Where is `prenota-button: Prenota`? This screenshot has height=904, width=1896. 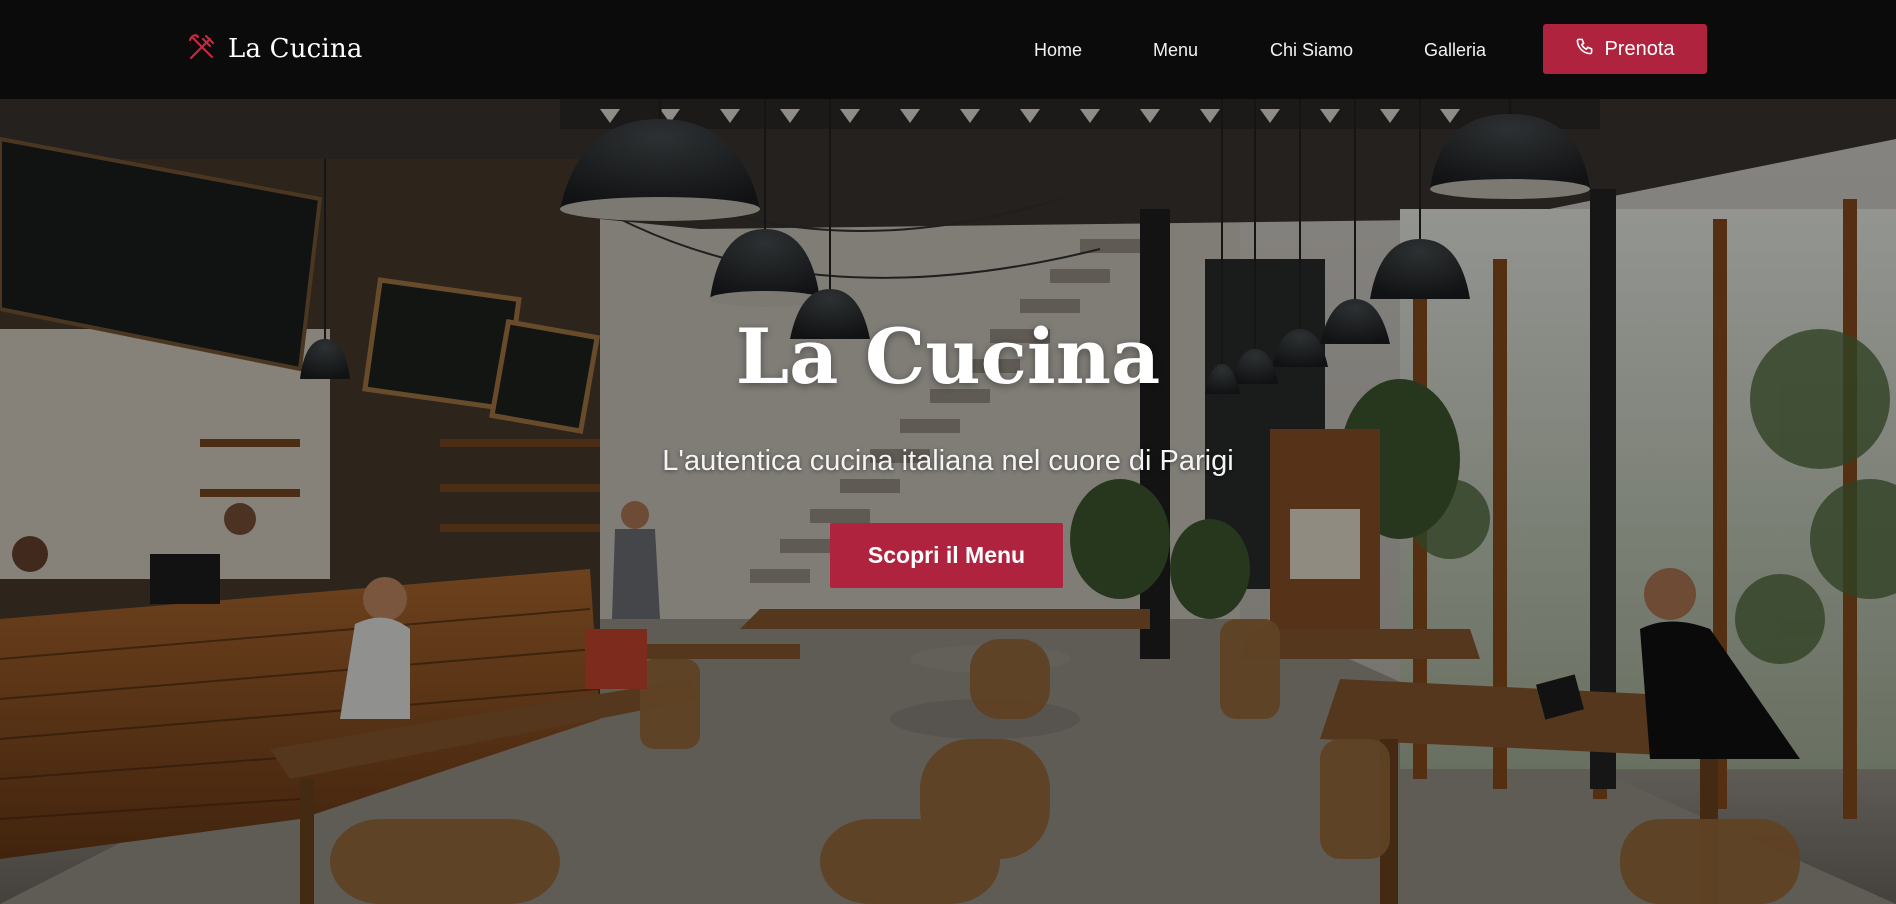
prenota-button: Prenota is located at coordinates (1625, 49).